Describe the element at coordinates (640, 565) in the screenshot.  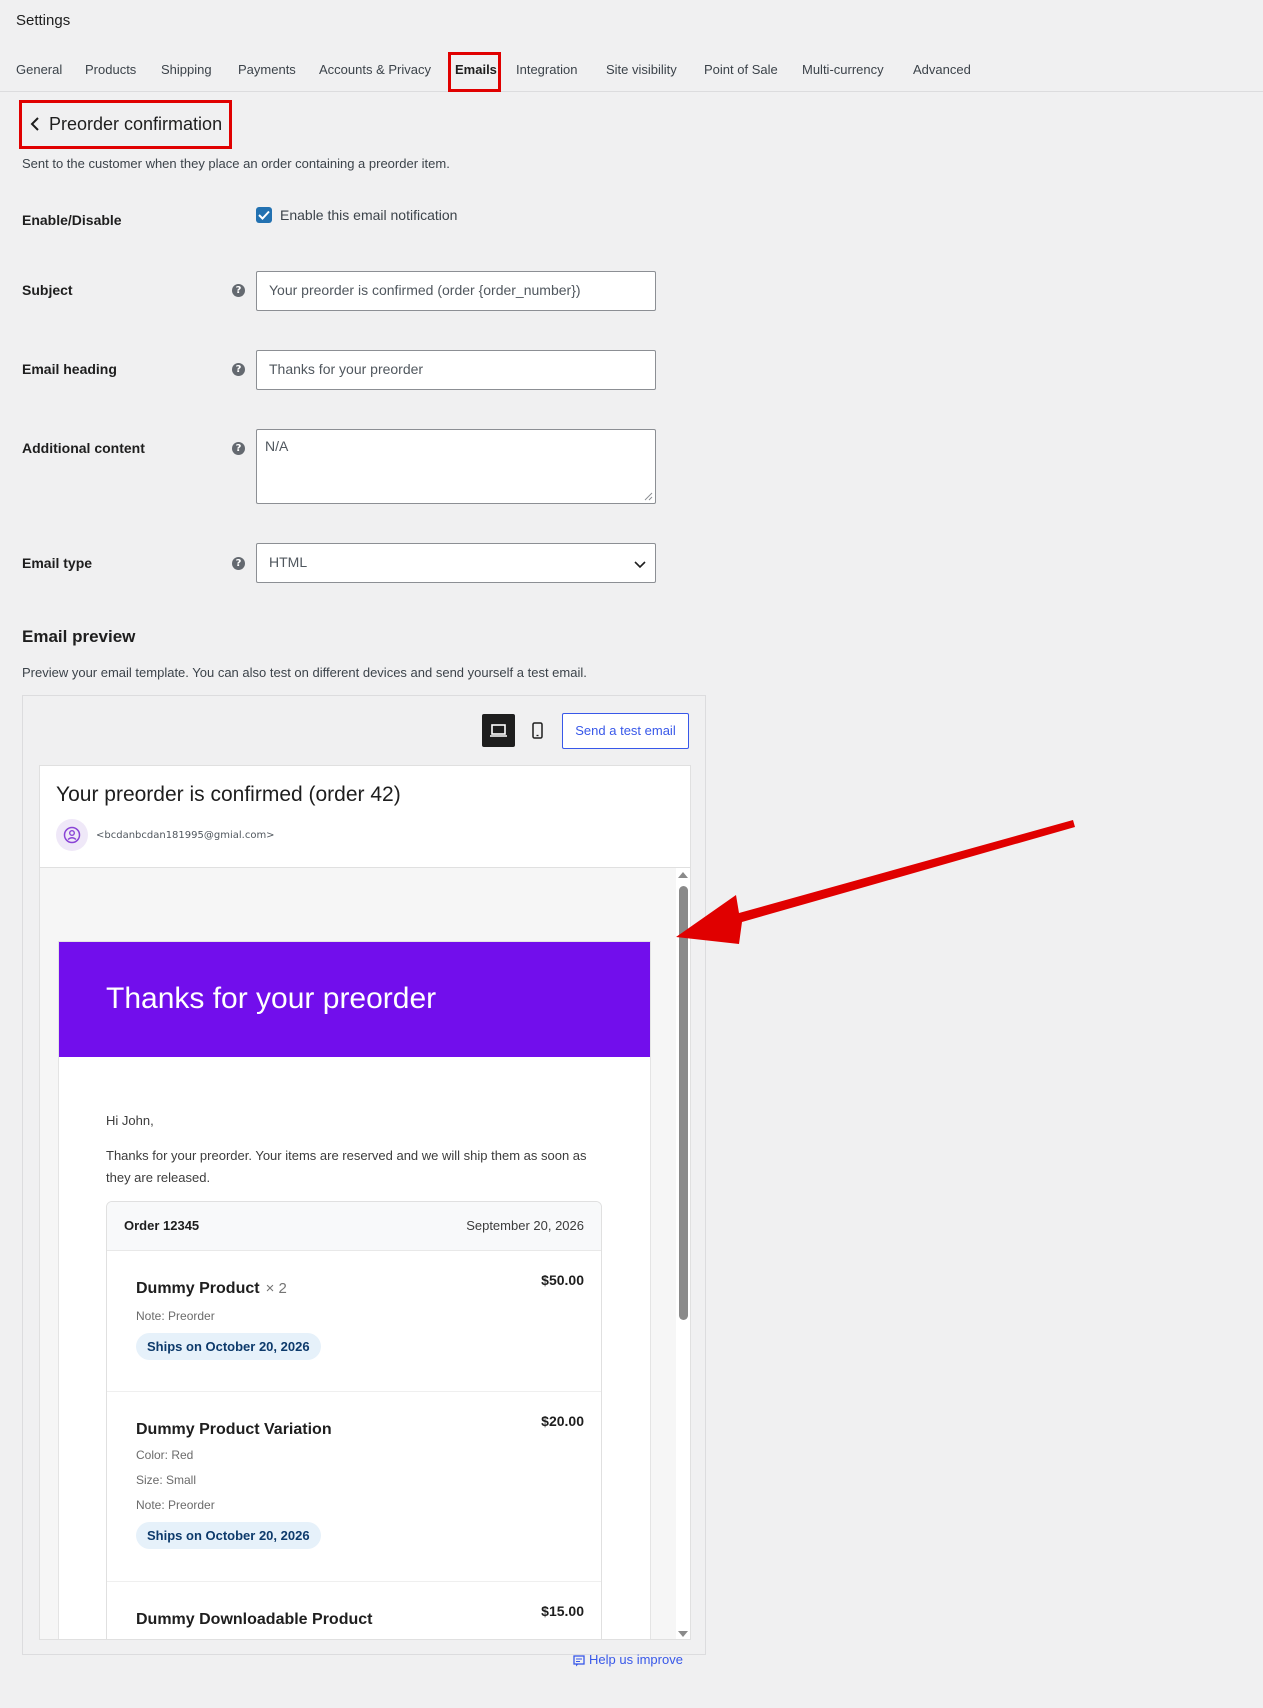
I see `chevron-down-icon` at that location.